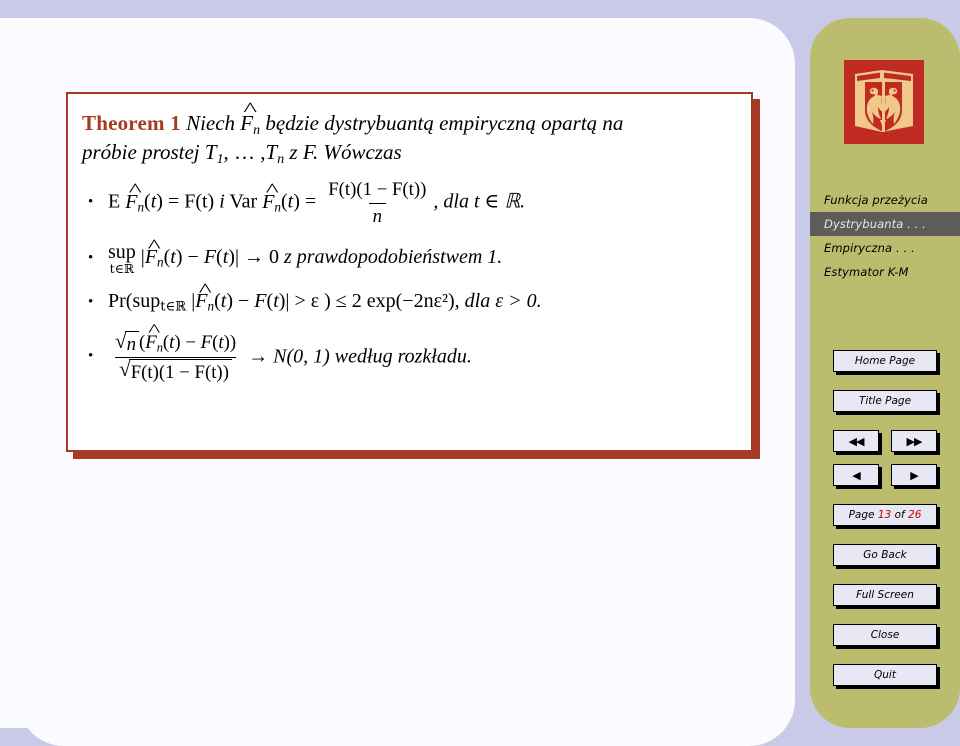  I want to click on ellipsis: , … ,, so click(244, 152).